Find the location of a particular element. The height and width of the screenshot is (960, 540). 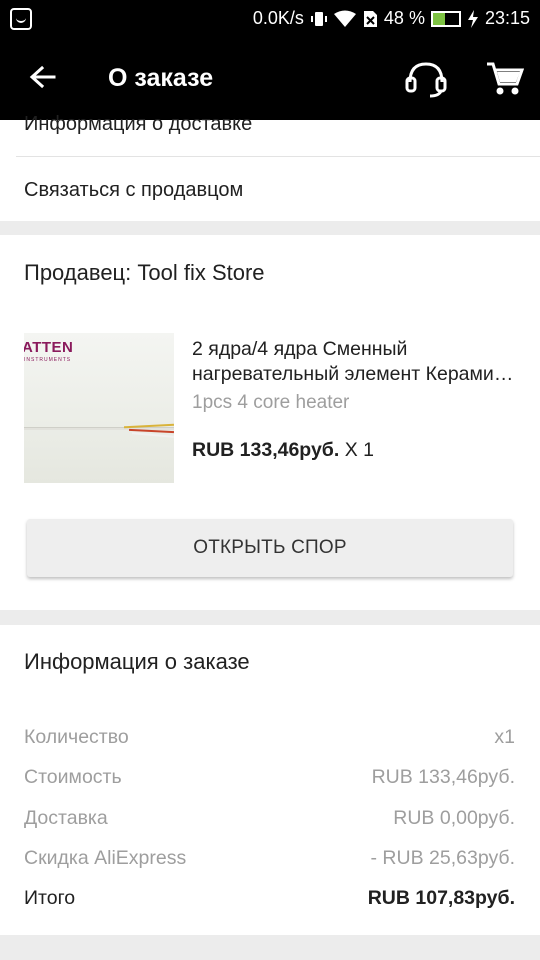

order-info-row-cost: Стоимость RUB 133,46руб. is located at coordinates (269, 779).